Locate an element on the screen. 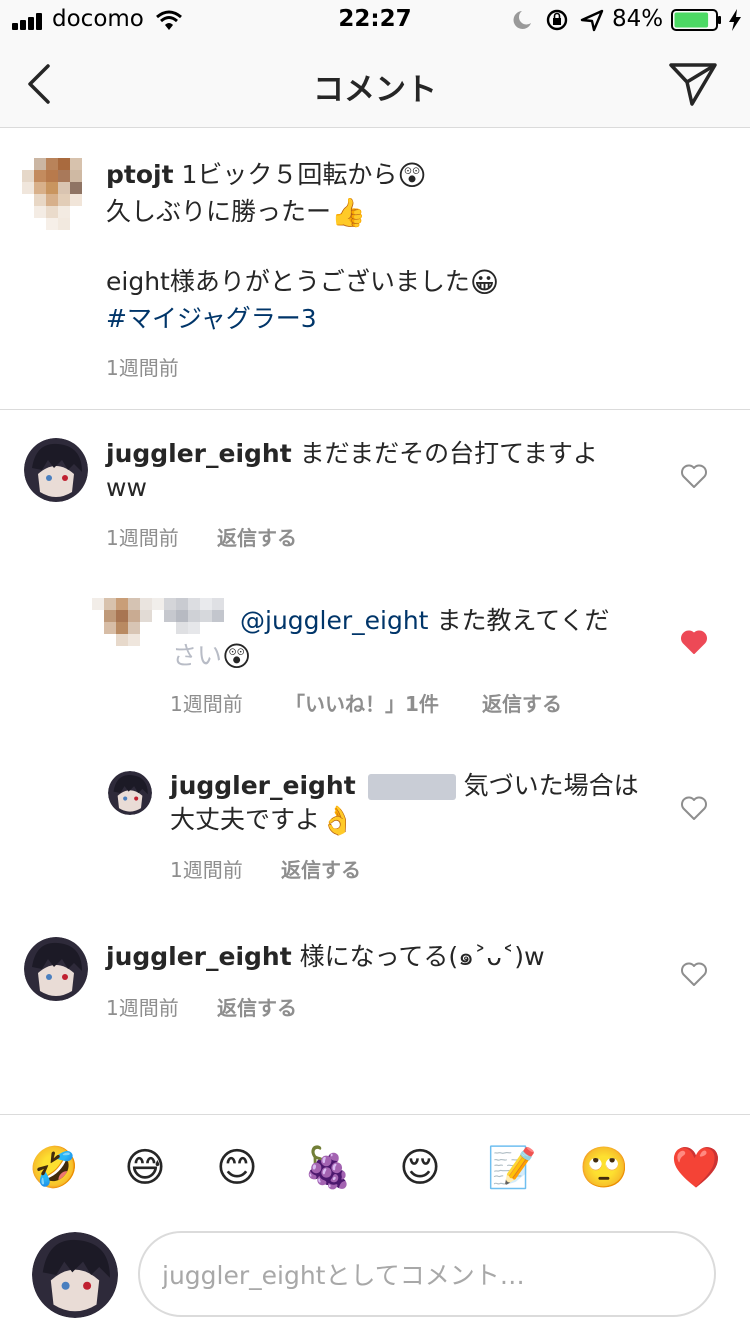 Image resolution: width=750 pixels, height=1334 pixels. caption-text-1: 1ビック５回転から is located at coordinates (289, 174).